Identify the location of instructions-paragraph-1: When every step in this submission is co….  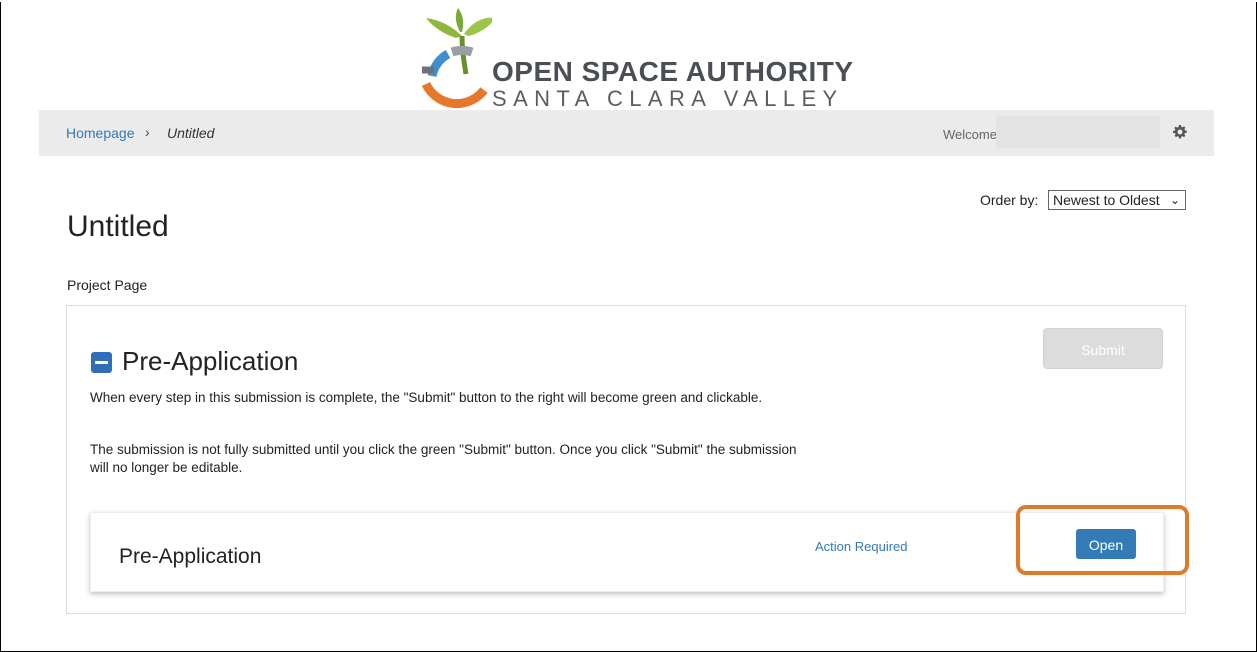
(426, 397).